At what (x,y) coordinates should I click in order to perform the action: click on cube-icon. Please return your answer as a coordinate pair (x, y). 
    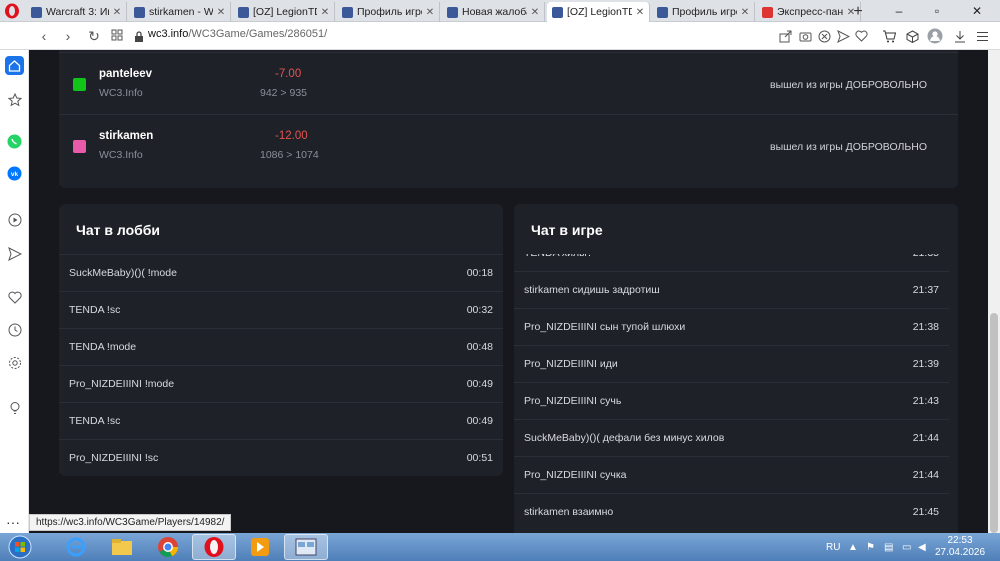
    Looking at the image, I should click on (912, 36).